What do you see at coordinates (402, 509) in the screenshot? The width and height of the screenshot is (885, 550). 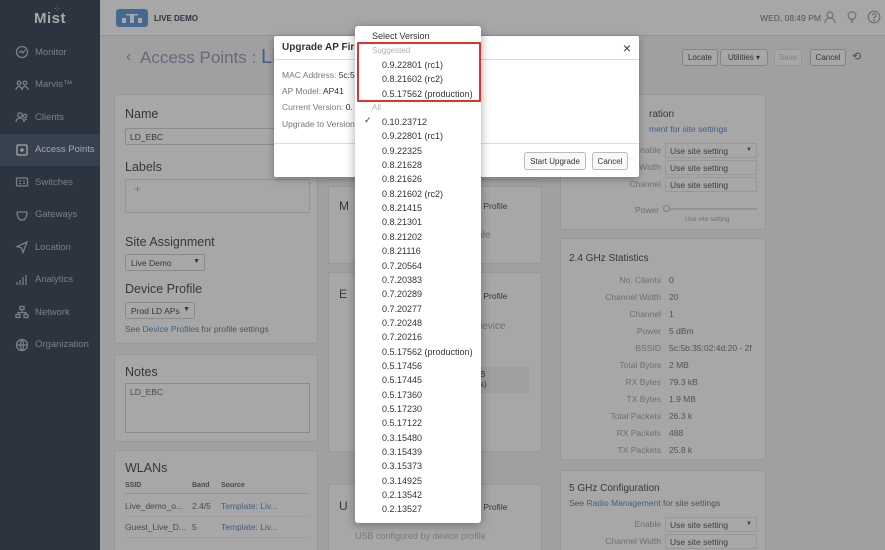 I see `version-option: 0.2.13527` at bounding box center [402, 509].